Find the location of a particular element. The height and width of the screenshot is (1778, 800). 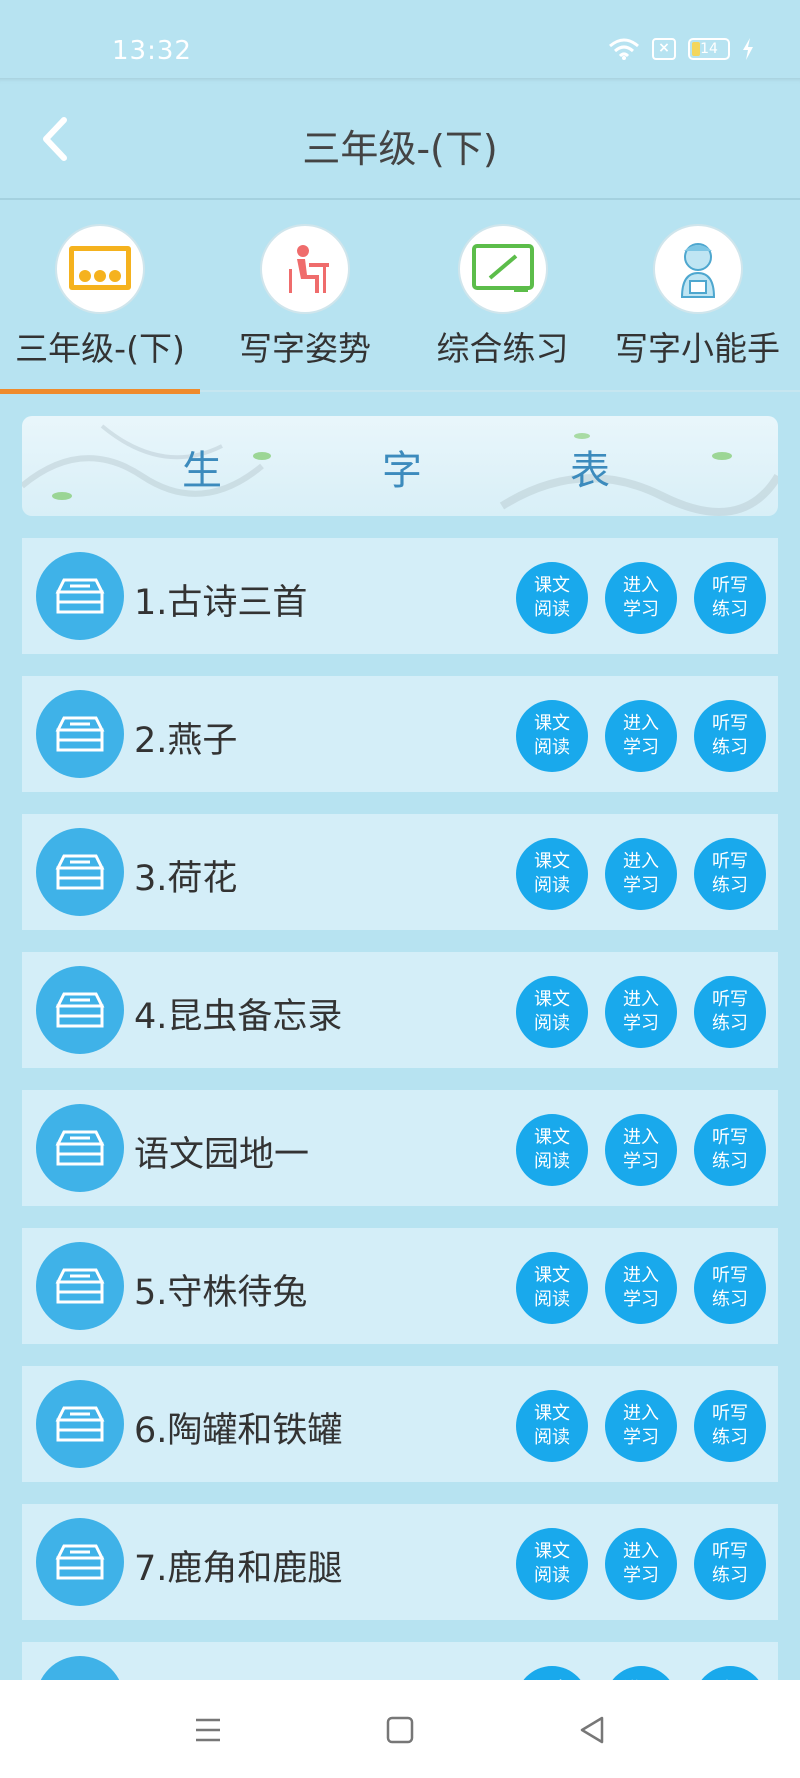

tab-comprehensive-practice: 综合练习 is located at coordinates (502, 297).